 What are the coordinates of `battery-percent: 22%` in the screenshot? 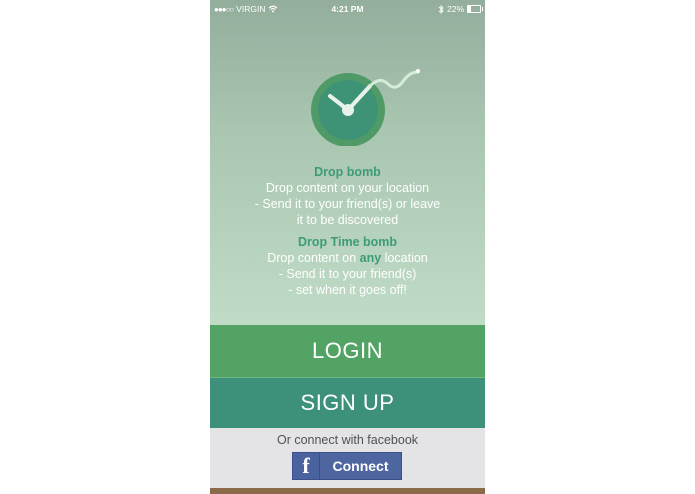 It's located at (455, 9).